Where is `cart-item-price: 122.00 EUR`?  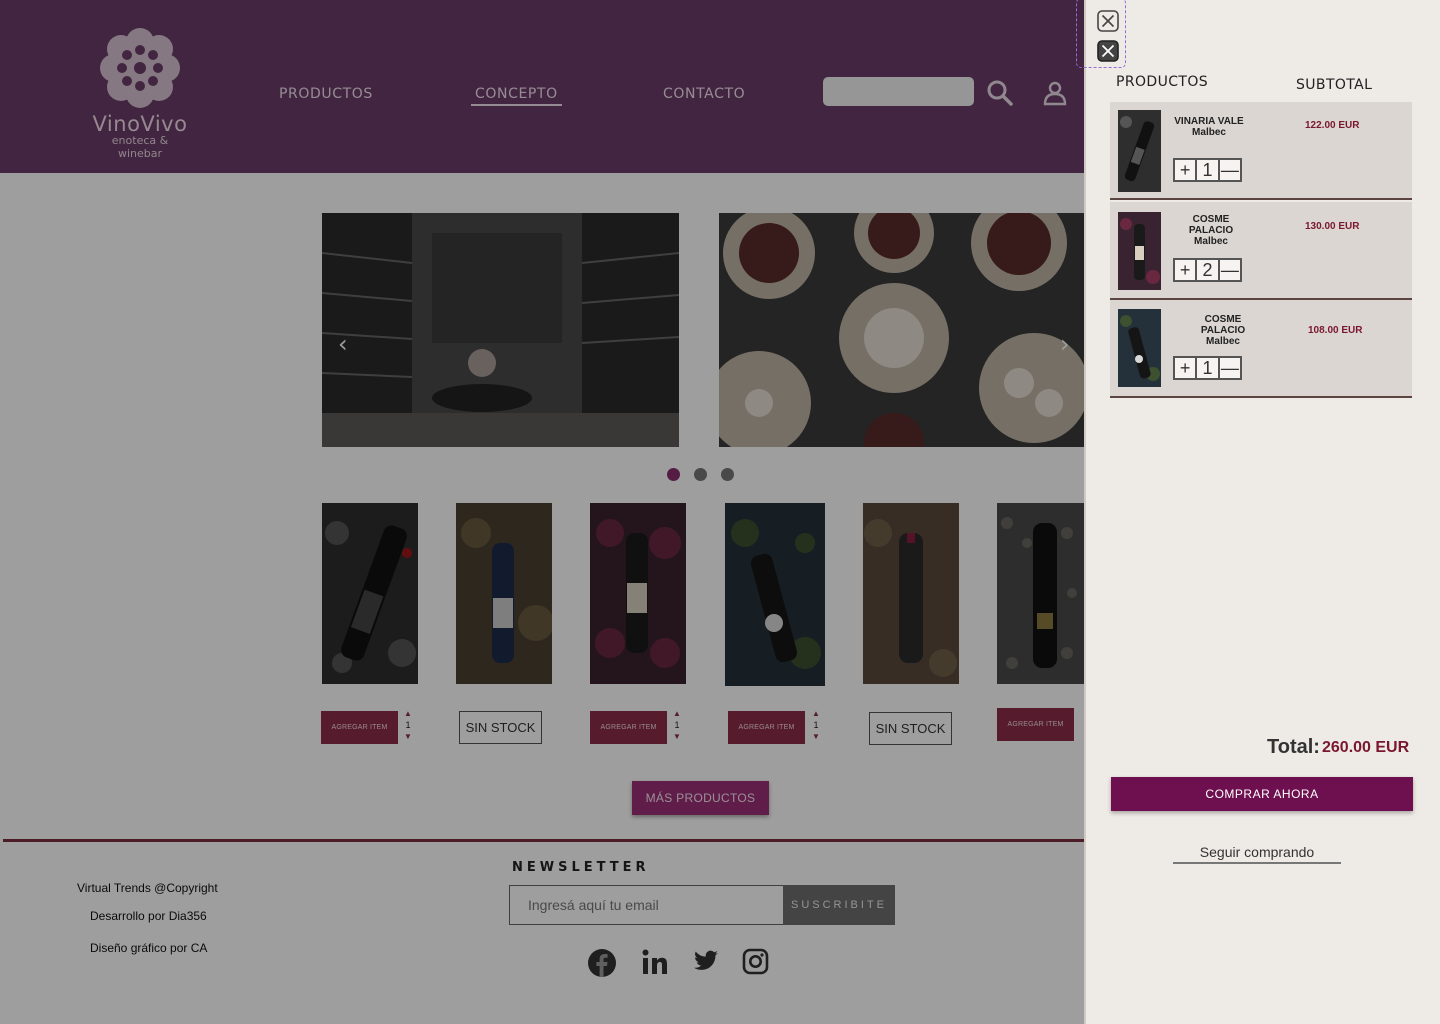
cart-item-price: 122.00 EUR is located at coordinates (1332, 125).